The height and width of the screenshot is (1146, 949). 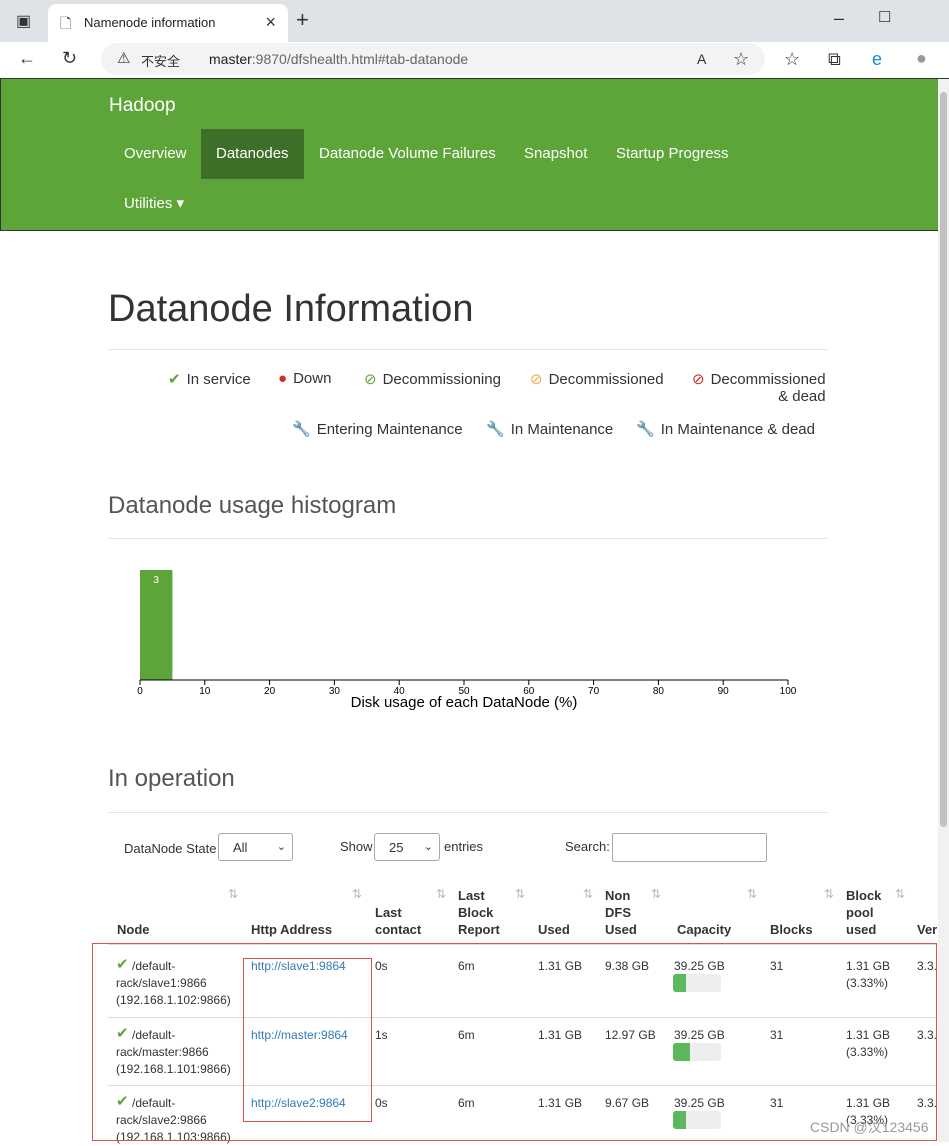 I want to click on nav-utilities-dropdown: Utilities ▾, so click(x=154, y=204).